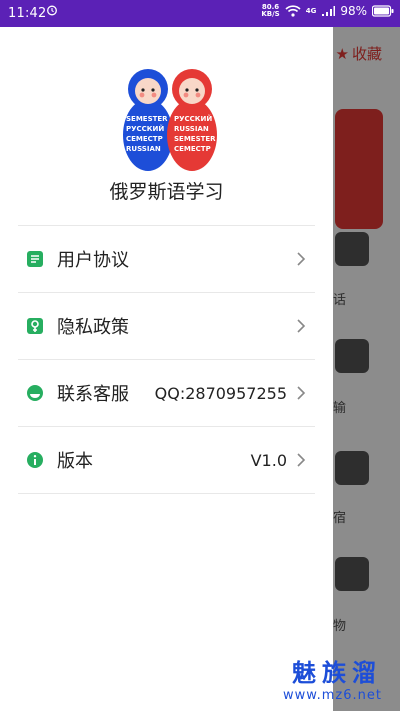  I want to click on menu-item-label: 用户协议, so click(93, 260).